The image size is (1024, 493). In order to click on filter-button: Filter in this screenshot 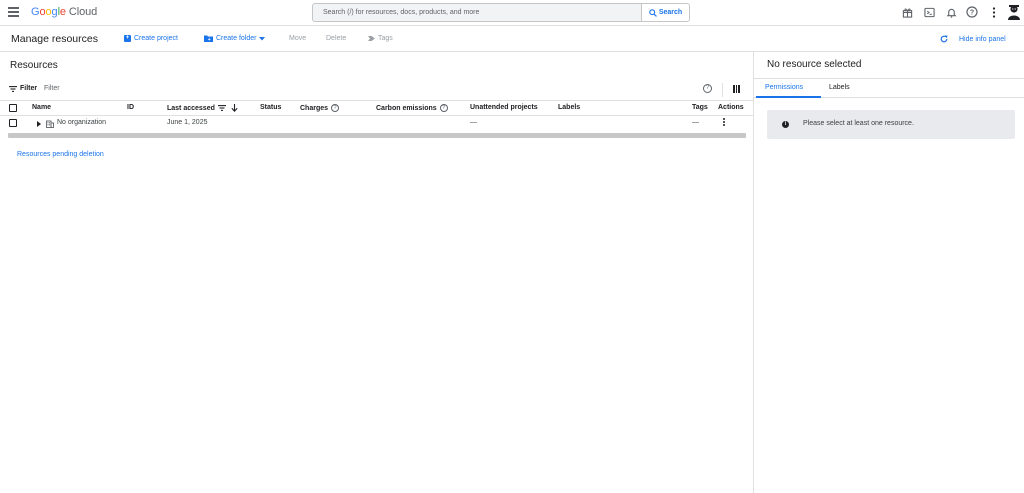, I will do `click(23, 88)`.